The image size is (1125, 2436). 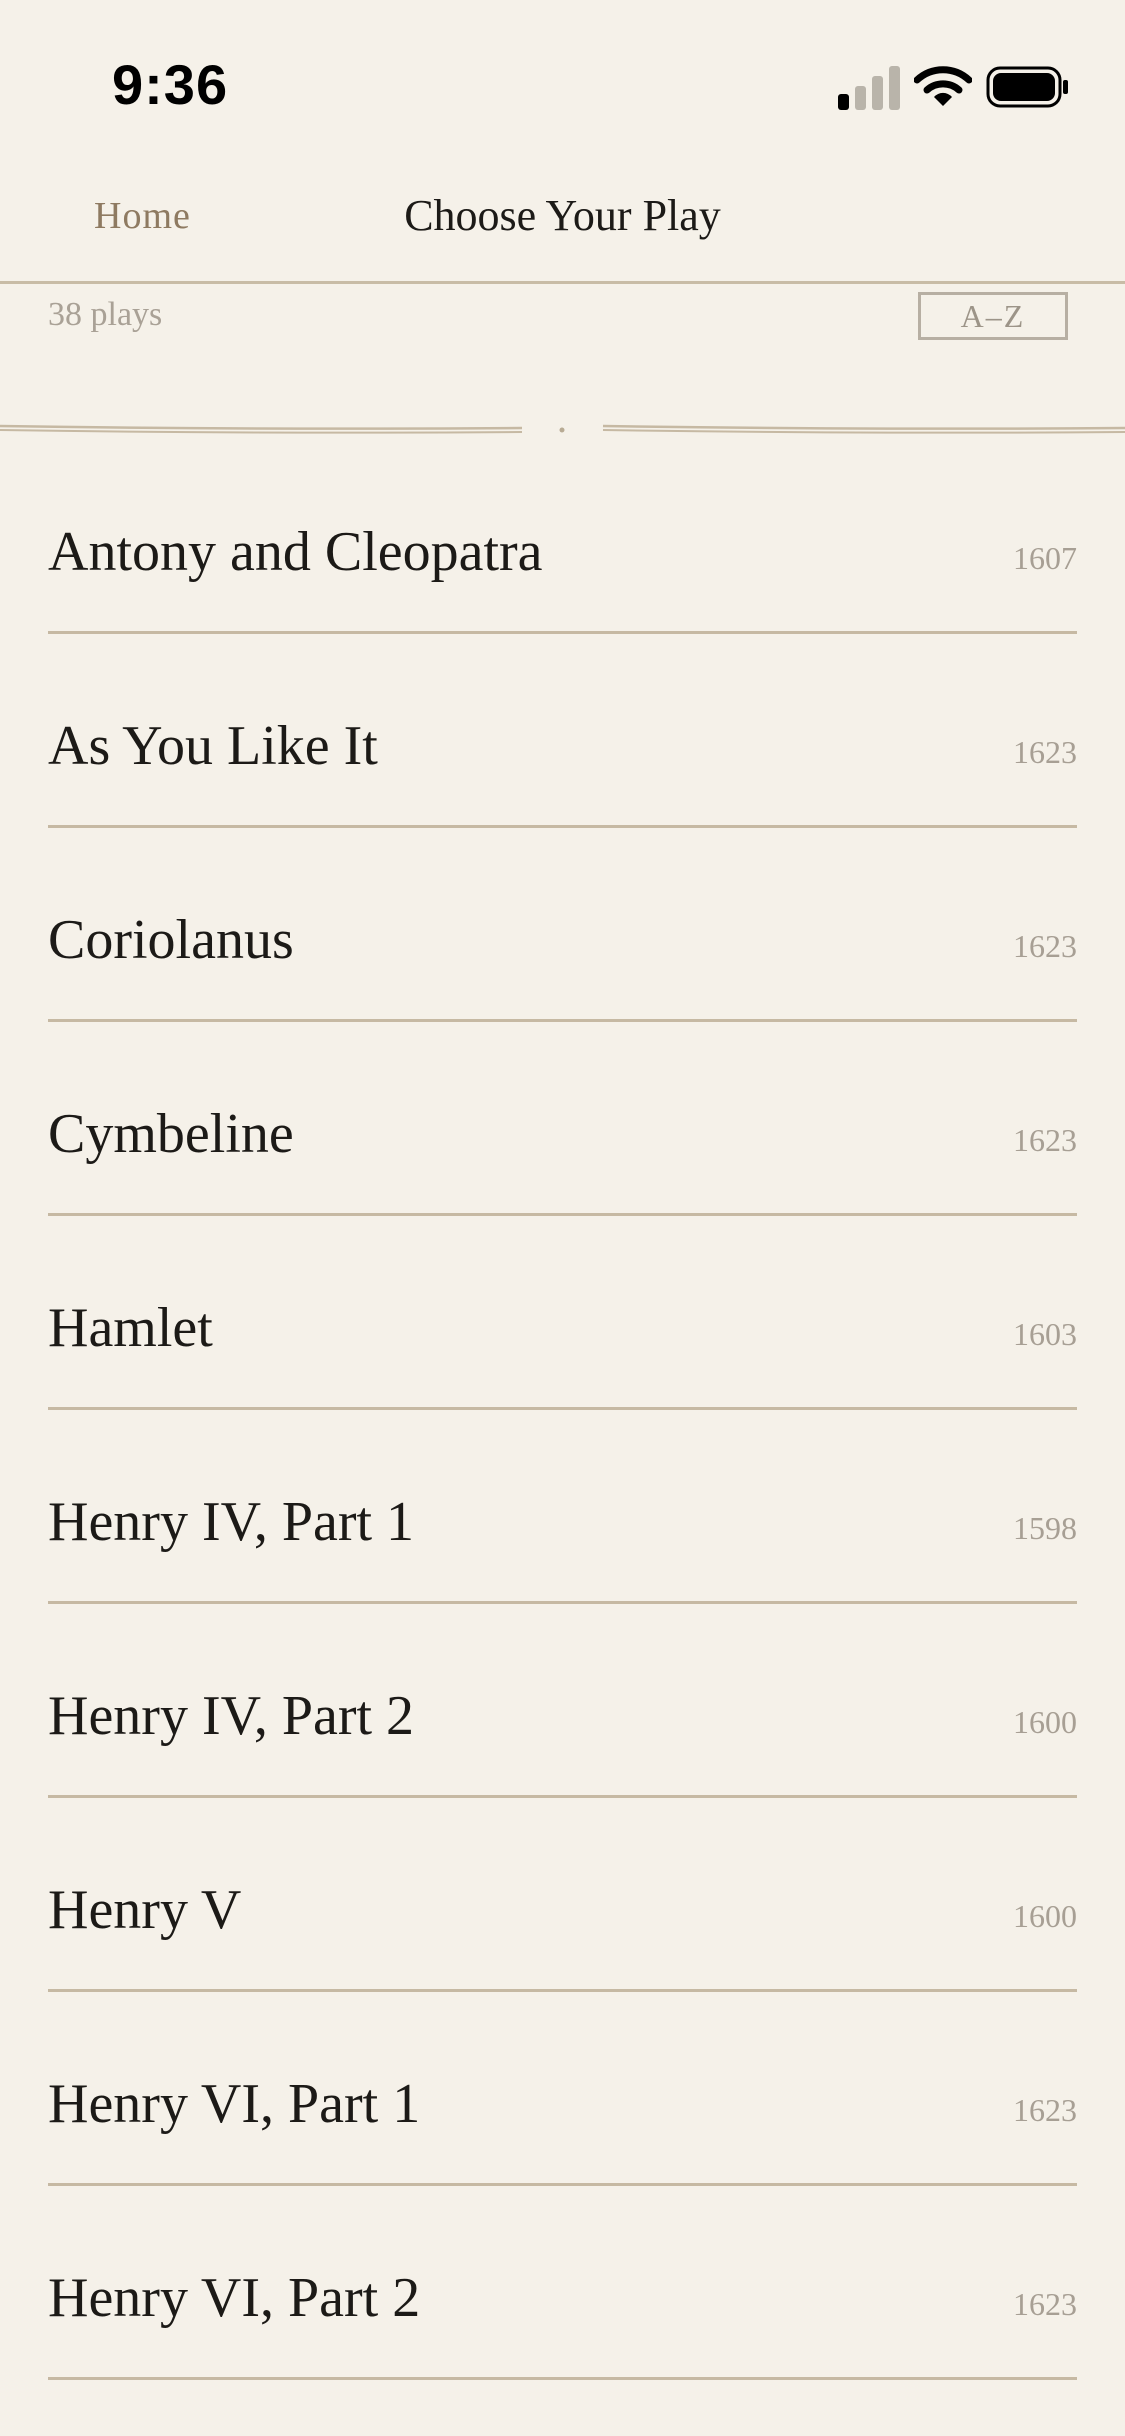 I want to click on play-list-item: Henry IV, Part 2 1600, so click(x=562, y=1701).